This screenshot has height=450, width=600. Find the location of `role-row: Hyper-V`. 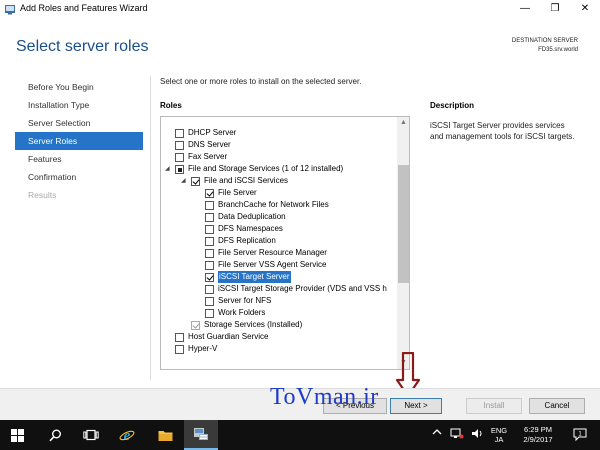

role-row: Hyper-V is located at coordinates (279, 349).